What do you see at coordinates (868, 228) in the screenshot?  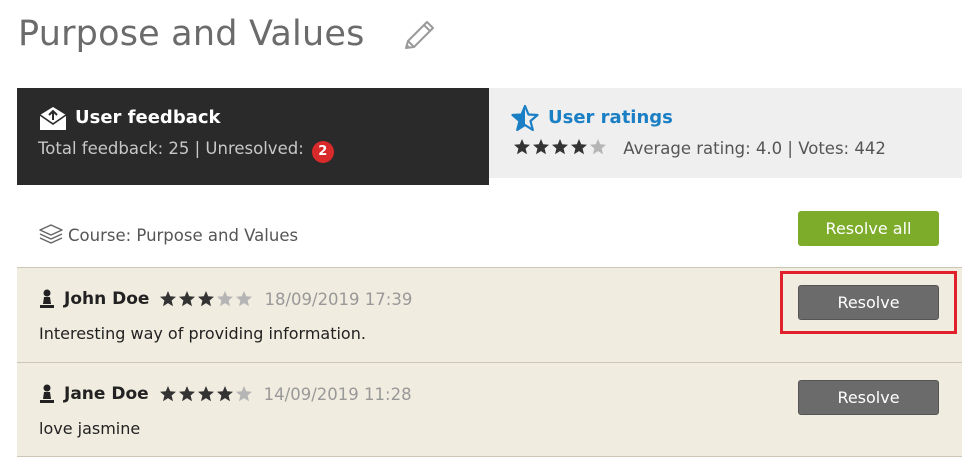 I see `resolve-all-button: Resolve all` at bounding box center [868, 228].